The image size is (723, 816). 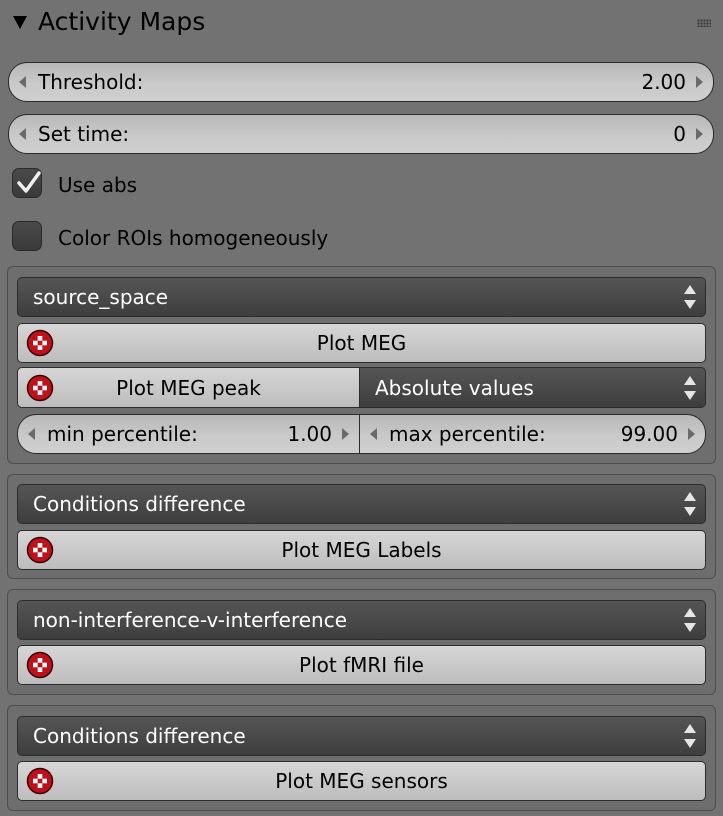 I want to click on plot-meg-sensors-button: Plot MEG sensors, so click(x=361, y=781).